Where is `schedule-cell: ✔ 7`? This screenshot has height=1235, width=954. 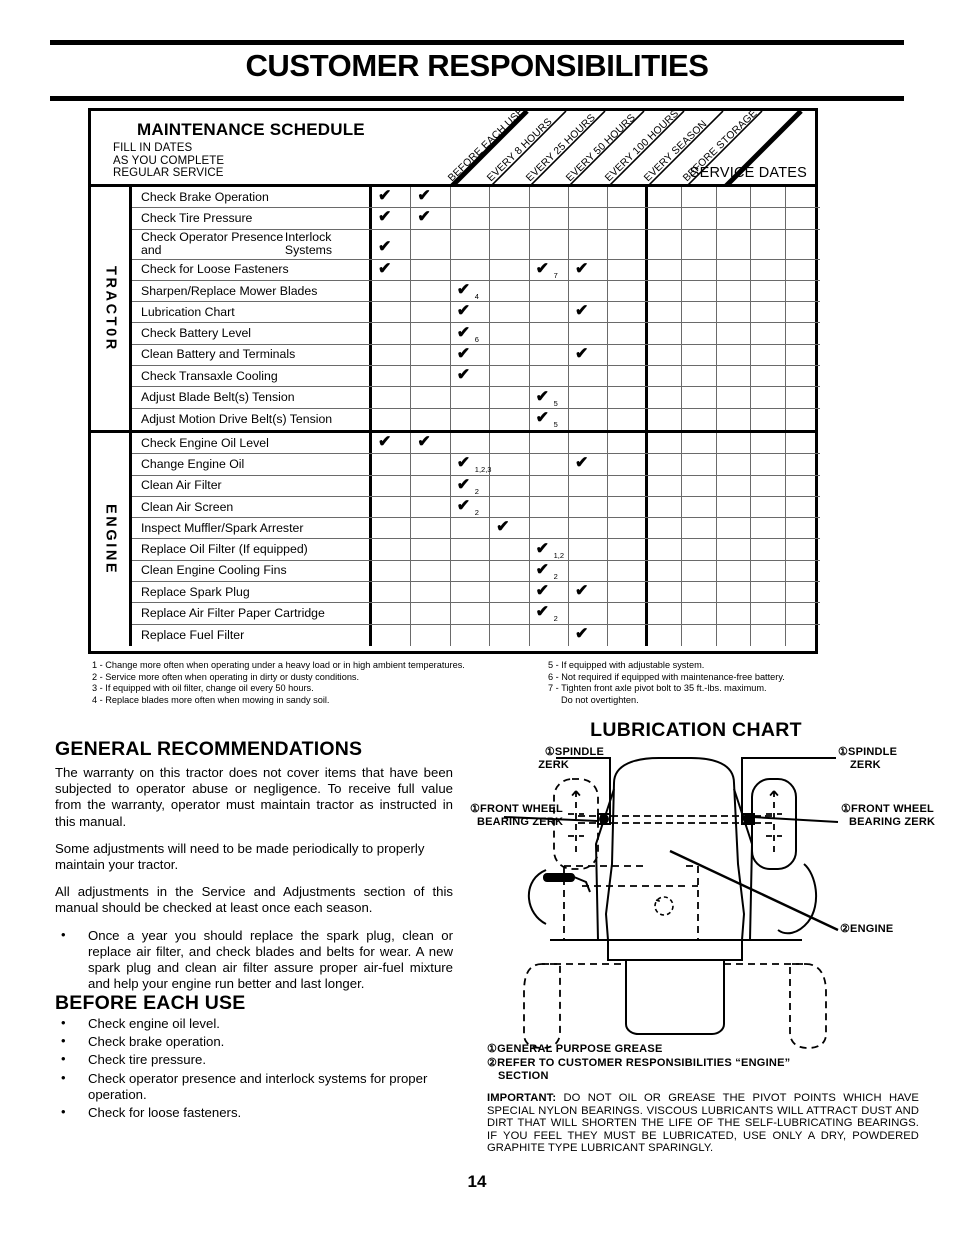
schedule-cell: ✔ 7 is located at coordinates (549, 269).